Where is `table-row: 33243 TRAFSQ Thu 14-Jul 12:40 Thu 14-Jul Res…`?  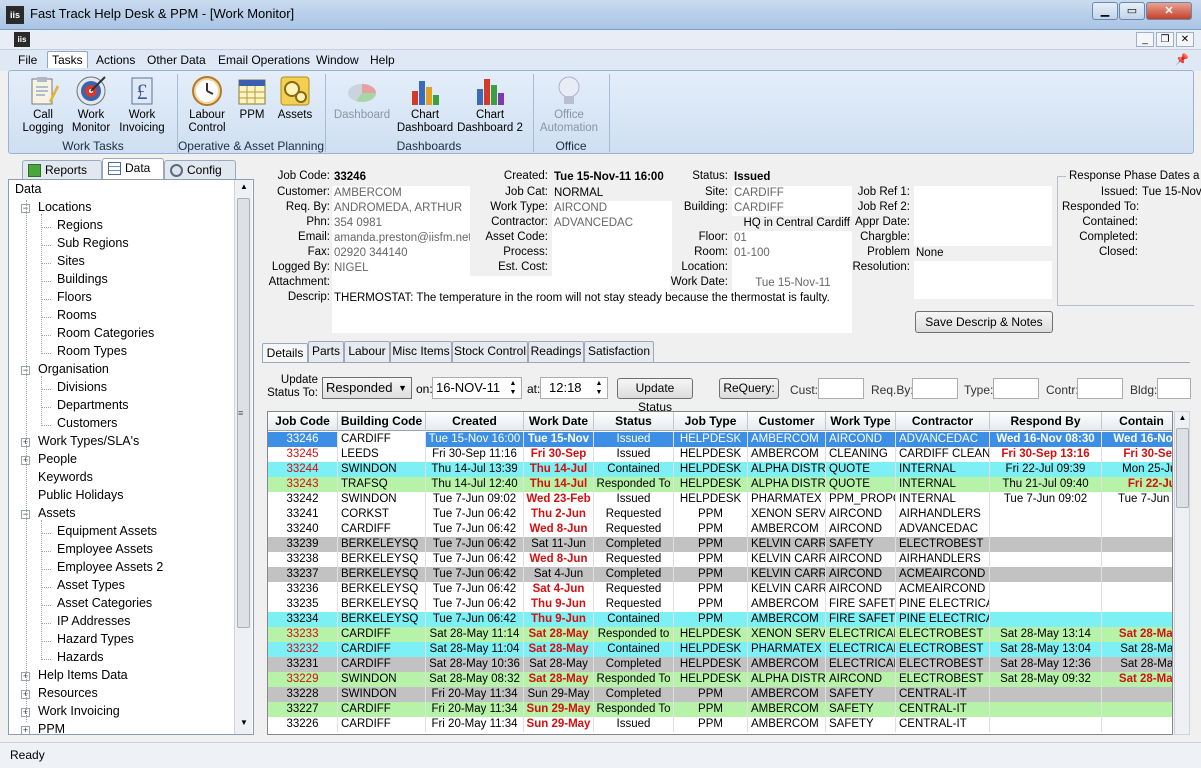 table-row: 33243 TRAFSQ Thu 14-Jul 12:40 Thu 14-Jul Res… is located at coordinates (720, 484).